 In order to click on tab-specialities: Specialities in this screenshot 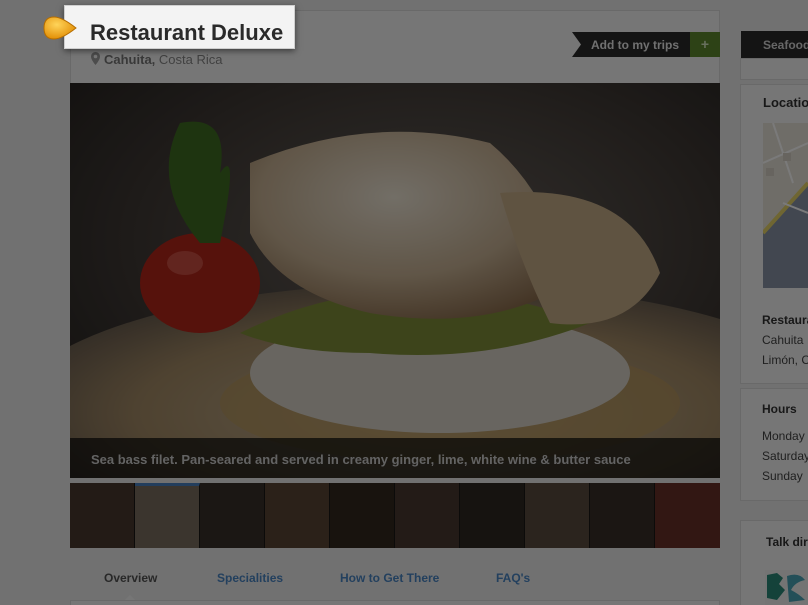, I will do `click(250, 578)`.